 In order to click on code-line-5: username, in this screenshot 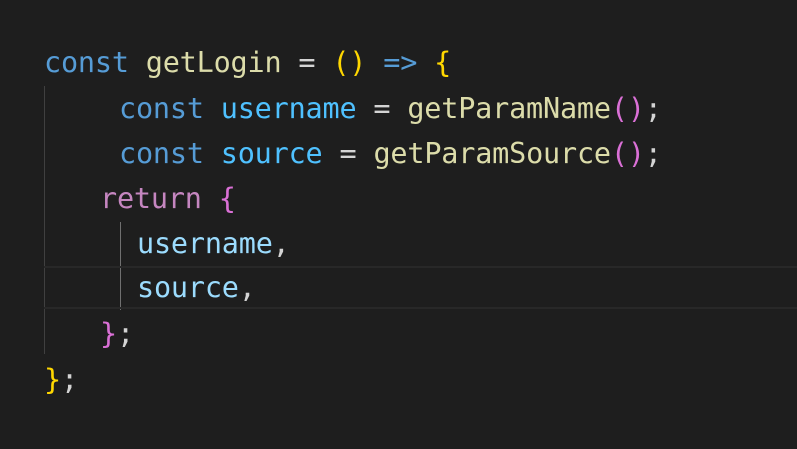, I will do `click(213, 243)`.